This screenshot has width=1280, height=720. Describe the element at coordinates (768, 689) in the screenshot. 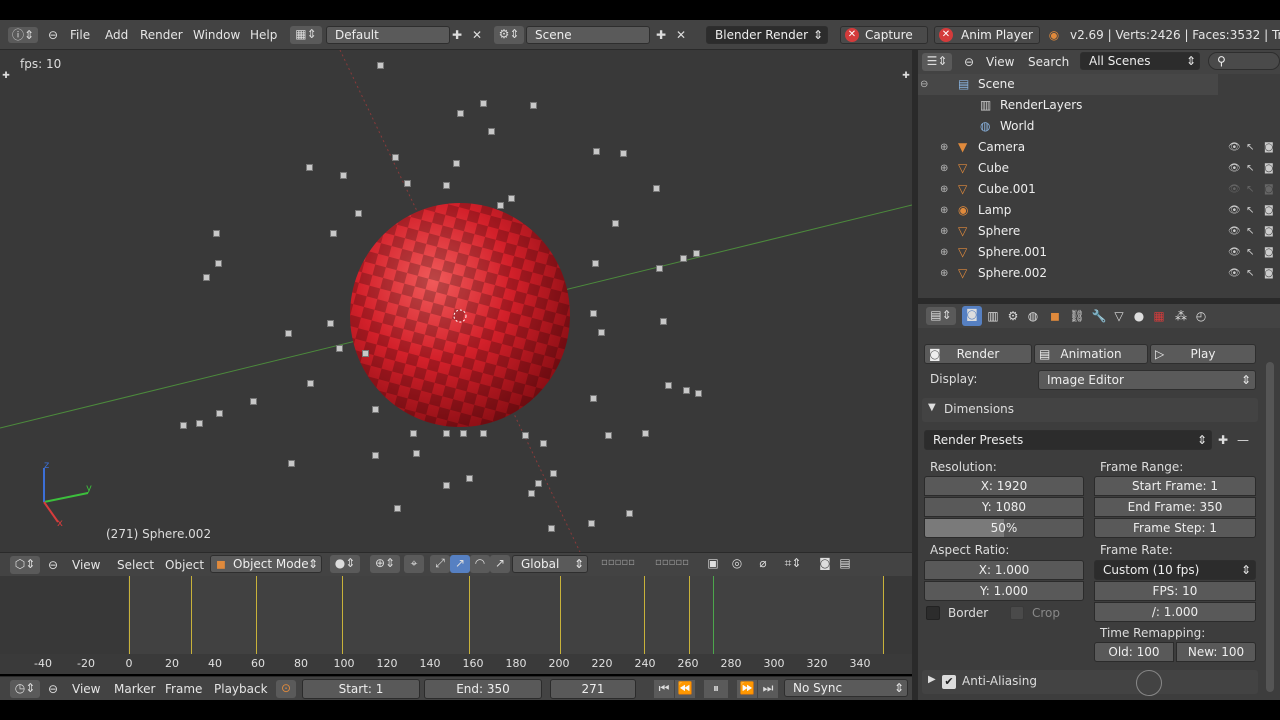

I see `jump-end-icon: ⏭` at that location.